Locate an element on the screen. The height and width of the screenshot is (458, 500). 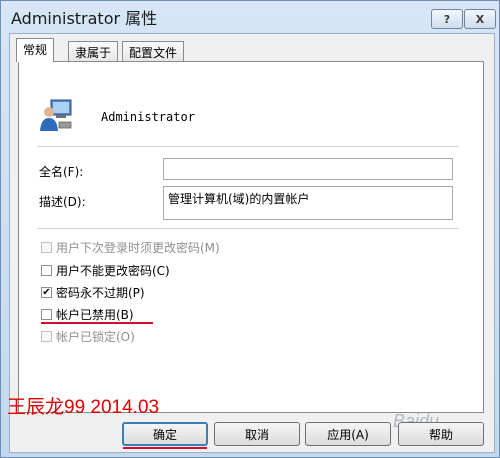
cannot-change-password-checkbox-row: 用户不能更改密码(C) is located at coordinates (105, 270).